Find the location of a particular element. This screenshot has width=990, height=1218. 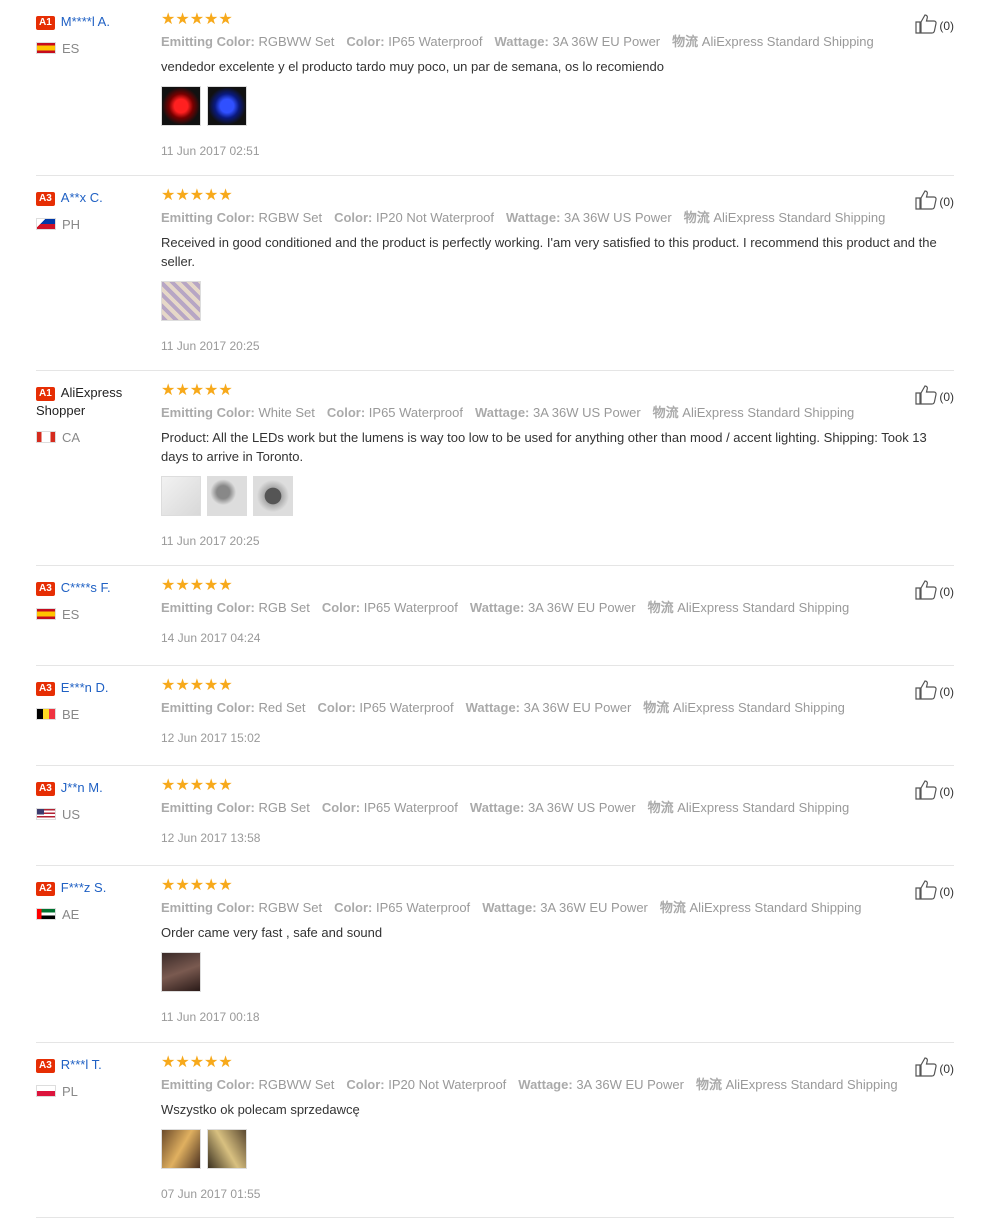

reviewer-name: R***l T. is located at coordinates (81, 1064).